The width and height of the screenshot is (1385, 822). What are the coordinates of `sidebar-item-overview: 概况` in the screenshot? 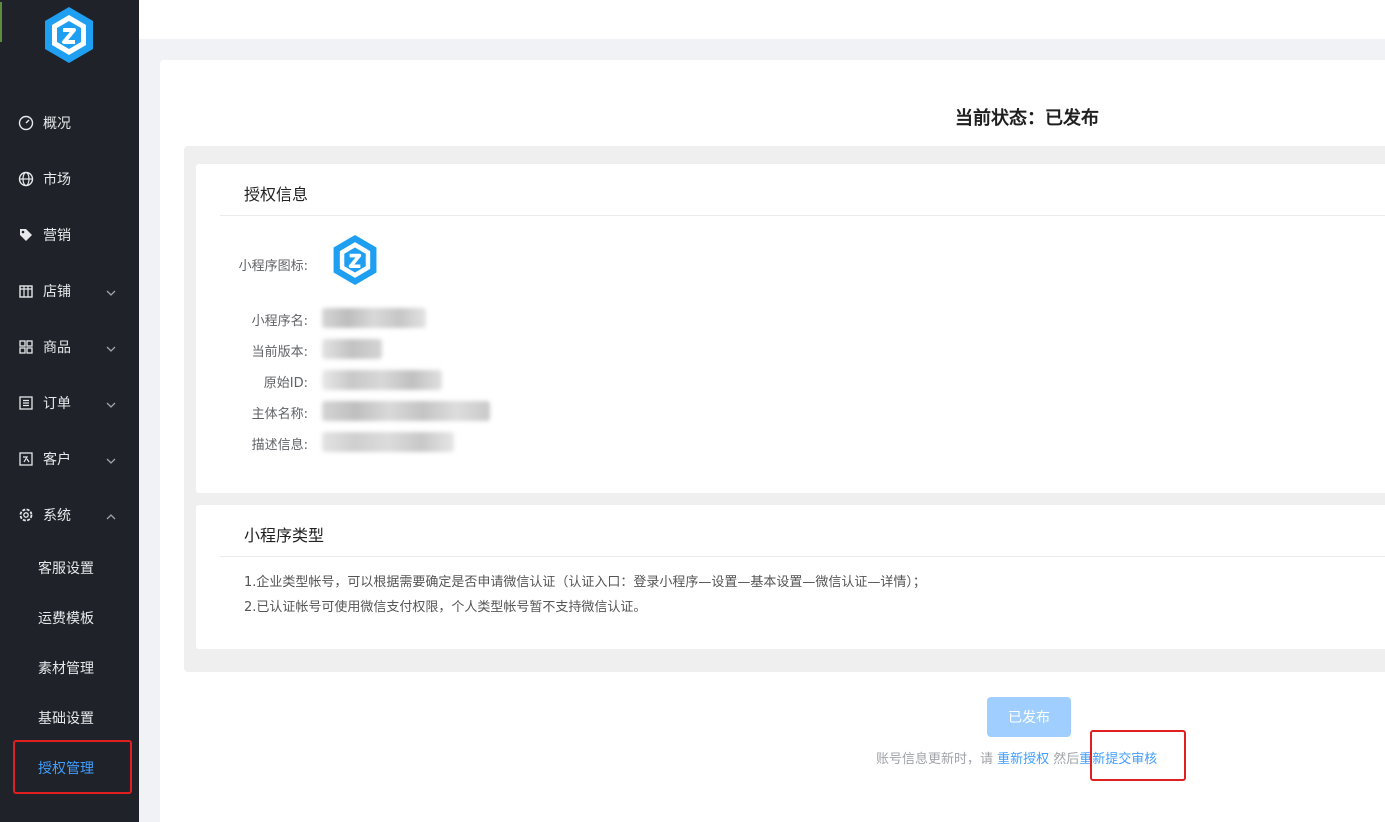 It's located at (69, 123).